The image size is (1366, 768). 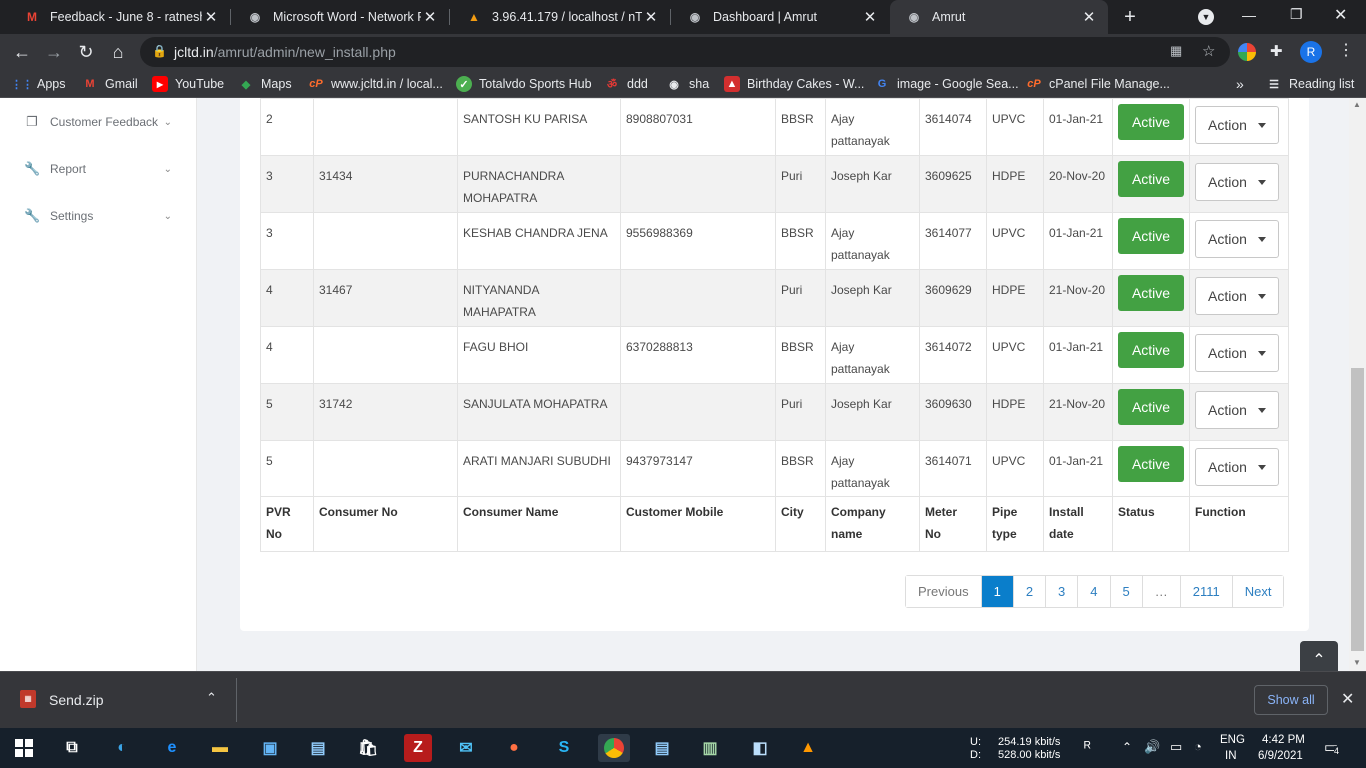 What do you see at coordinates (944, 591) in the screenshot?
I see `pagination-previous: Previous` at bounding box center [944, 591].